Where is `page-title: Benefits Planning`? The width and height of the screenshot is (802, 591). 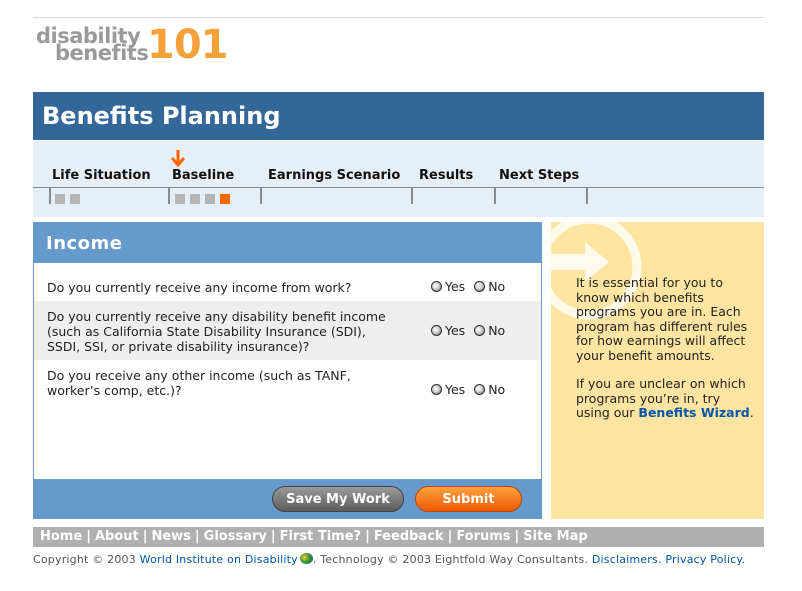 page-title: Benefits Planning is located at coordinates (161, 116).